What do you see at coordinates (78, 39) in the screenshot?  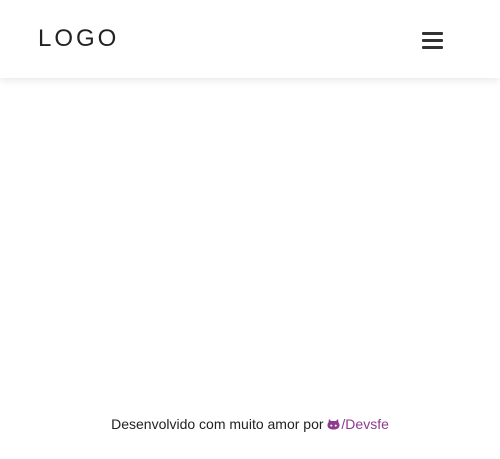 I see `logo: LOGO` at bounding box center [78, 39].